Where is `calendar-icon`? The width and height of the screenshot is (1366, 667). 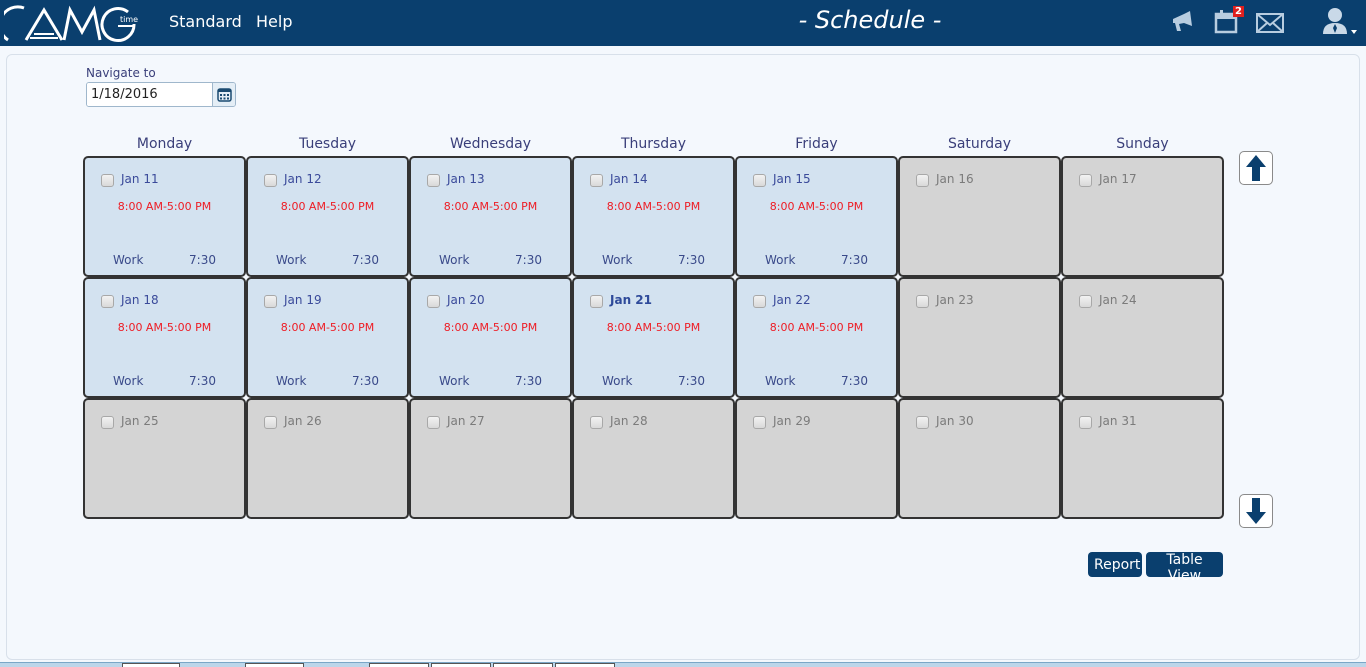
calendar-icon is located at coordinates (224, 95).